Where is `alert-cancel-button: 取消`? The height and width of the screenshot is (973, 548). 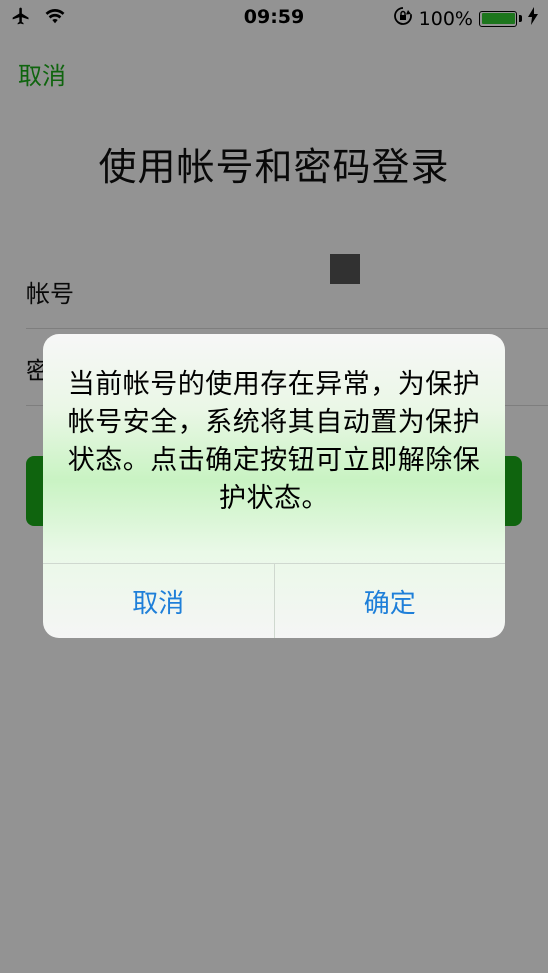 alert-cancel-button: 取消 is located at coordinates (158, 601).